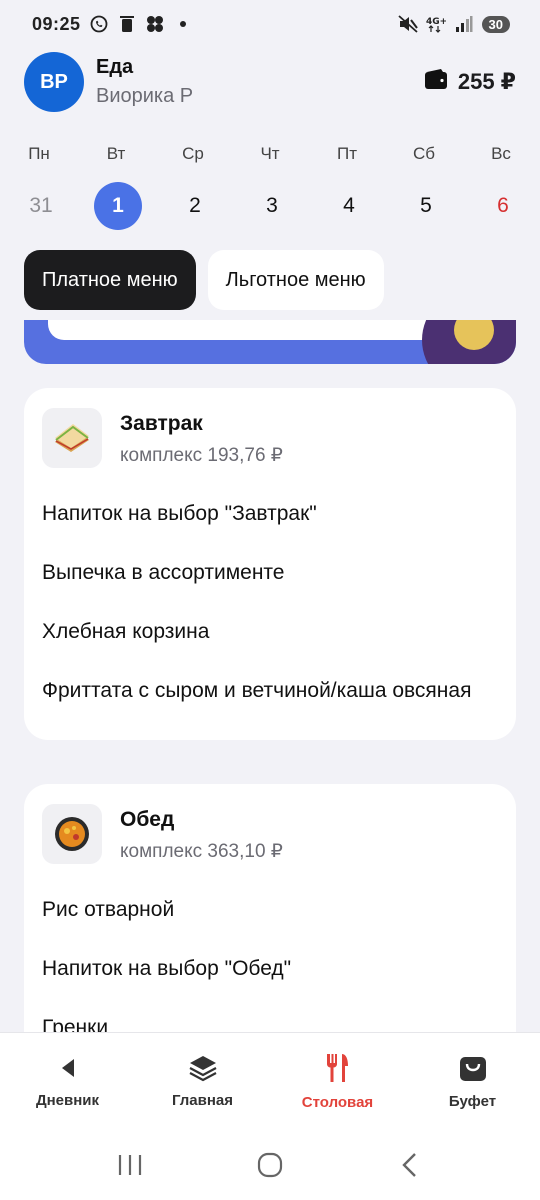 This screenshot has height=1200, width=540. What do you see at coordinates (115, 67) in the screenshot?
I see `page-title: Еда` at bounding box center [115, 67].